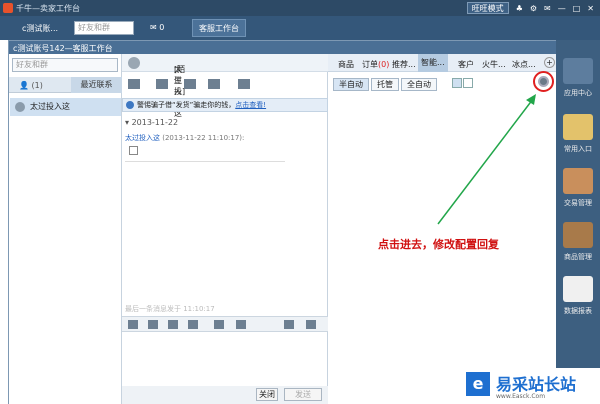 Image resolution: width=600 pixels, height=404 pixels. Describe the element at coordinates (219, 28) in the screenshot. I see `workspace-tab: 客服工作台` at that location.